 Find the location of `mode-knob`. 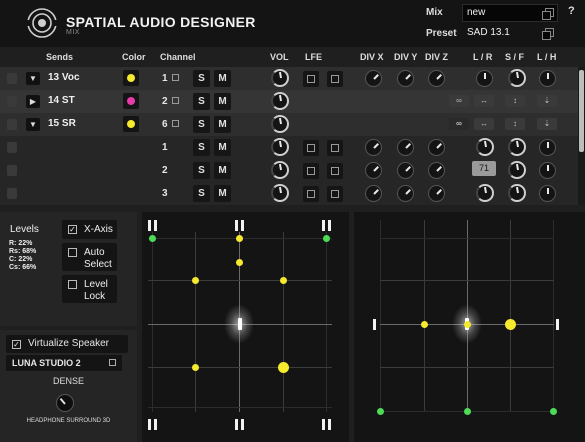

mode-knob is located at coordinates (65, 403).